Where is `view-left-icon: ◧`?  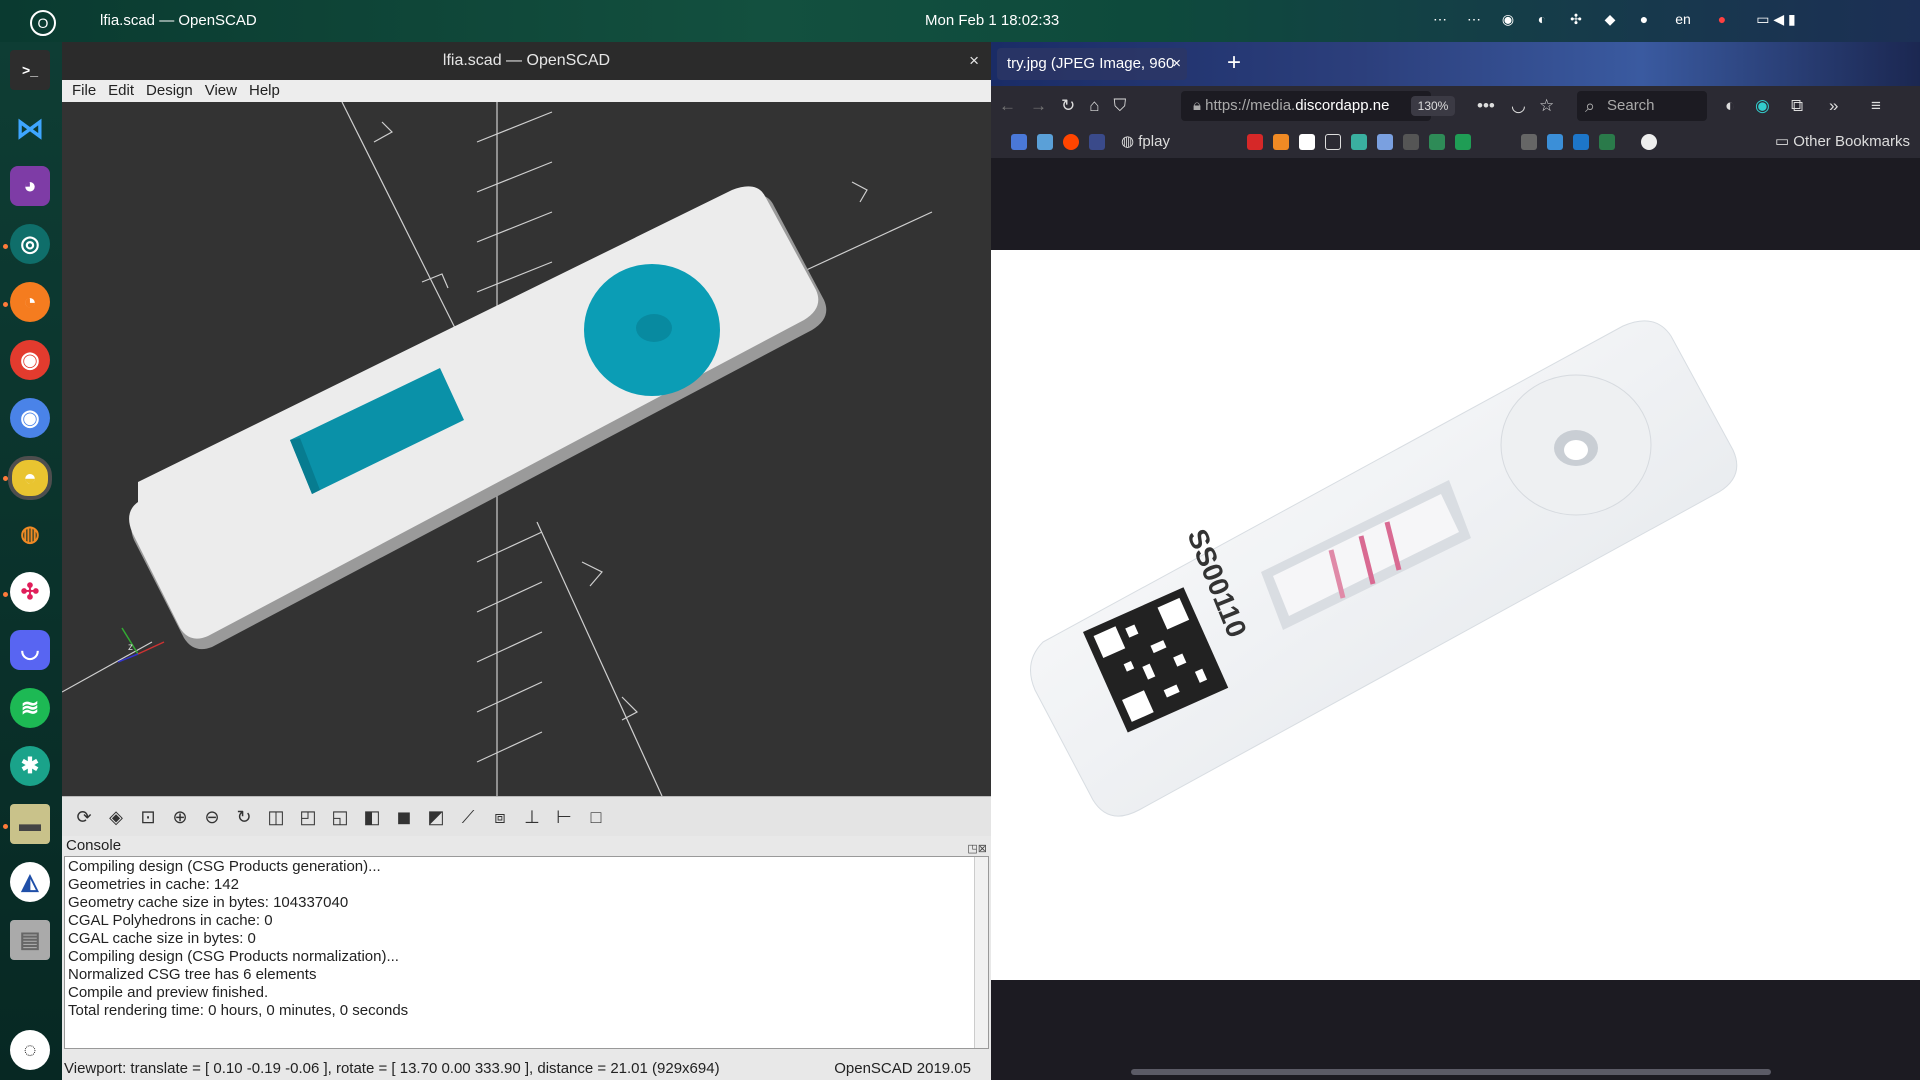
view-left-icon: ◧ is located at coordinates (372, 817).